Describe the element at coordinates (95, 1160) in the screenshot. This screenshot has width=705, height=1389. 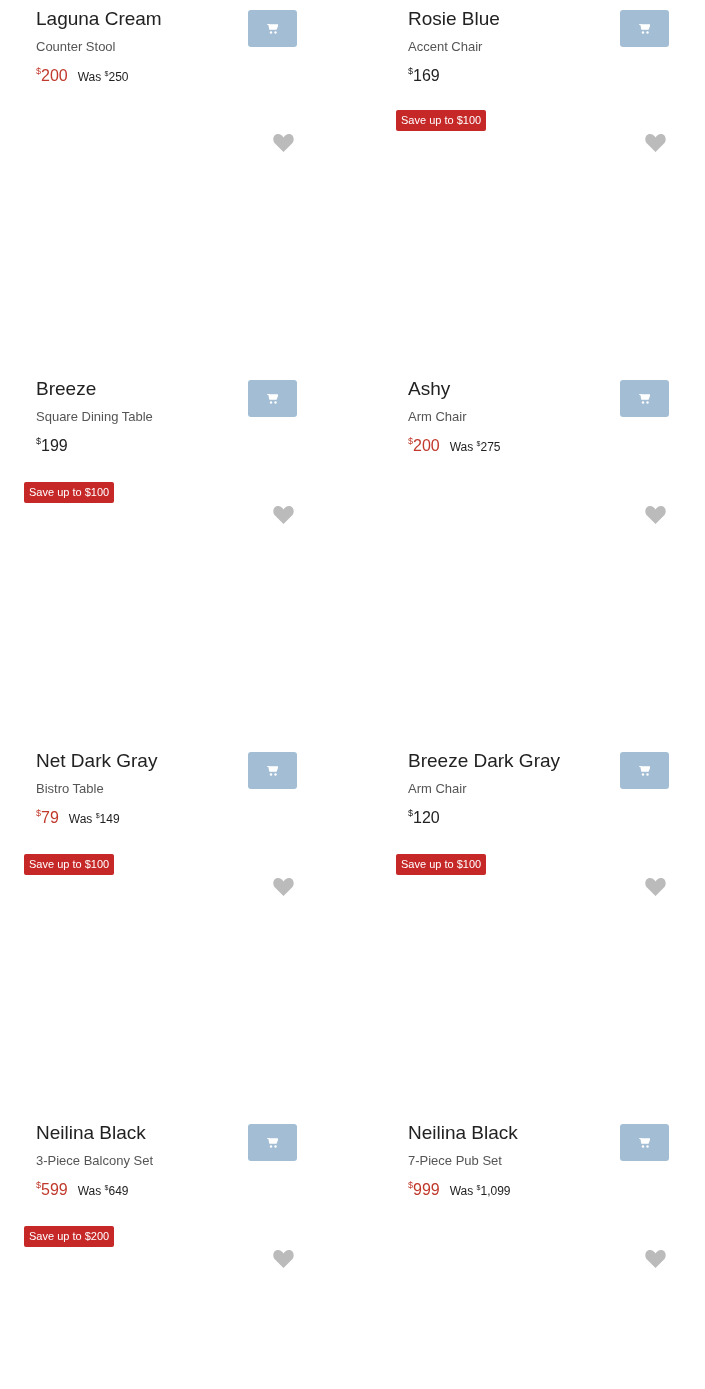
I see `product-type: 3-Piece Balcony Set` at that location.